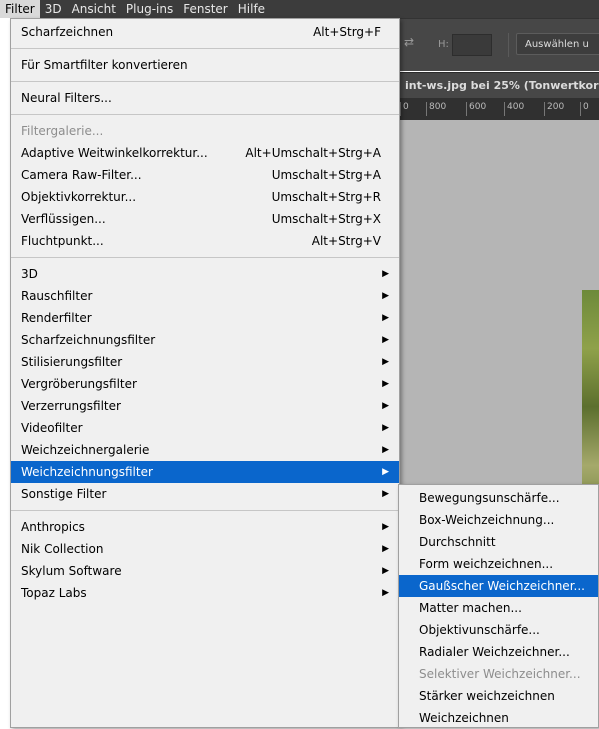 This screenshot has height=729, width=599. Describe the element at coordinates (476, 109) in the screenshot. I see `ruler-tick: 600` at that location.